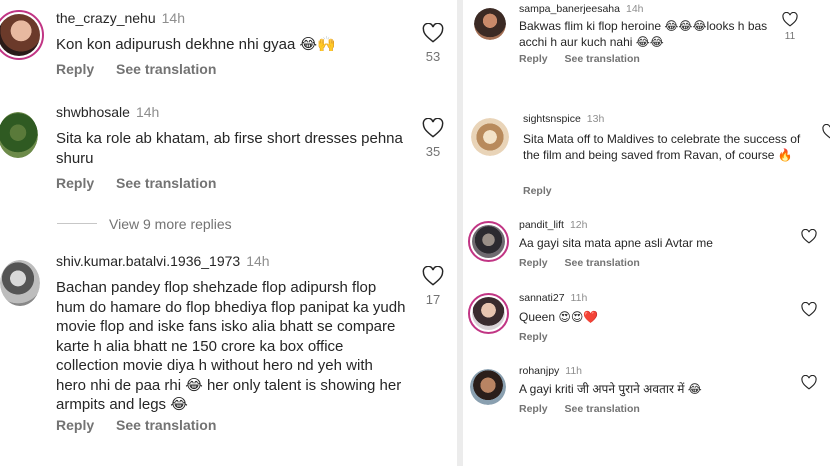 Image resolution: width=830 pixels, height=466 pixels. What do you see at coordinates (553, 298) in the screenshot?
I see `comment-username: sannati27 11h` at bounding box center [553, 298].